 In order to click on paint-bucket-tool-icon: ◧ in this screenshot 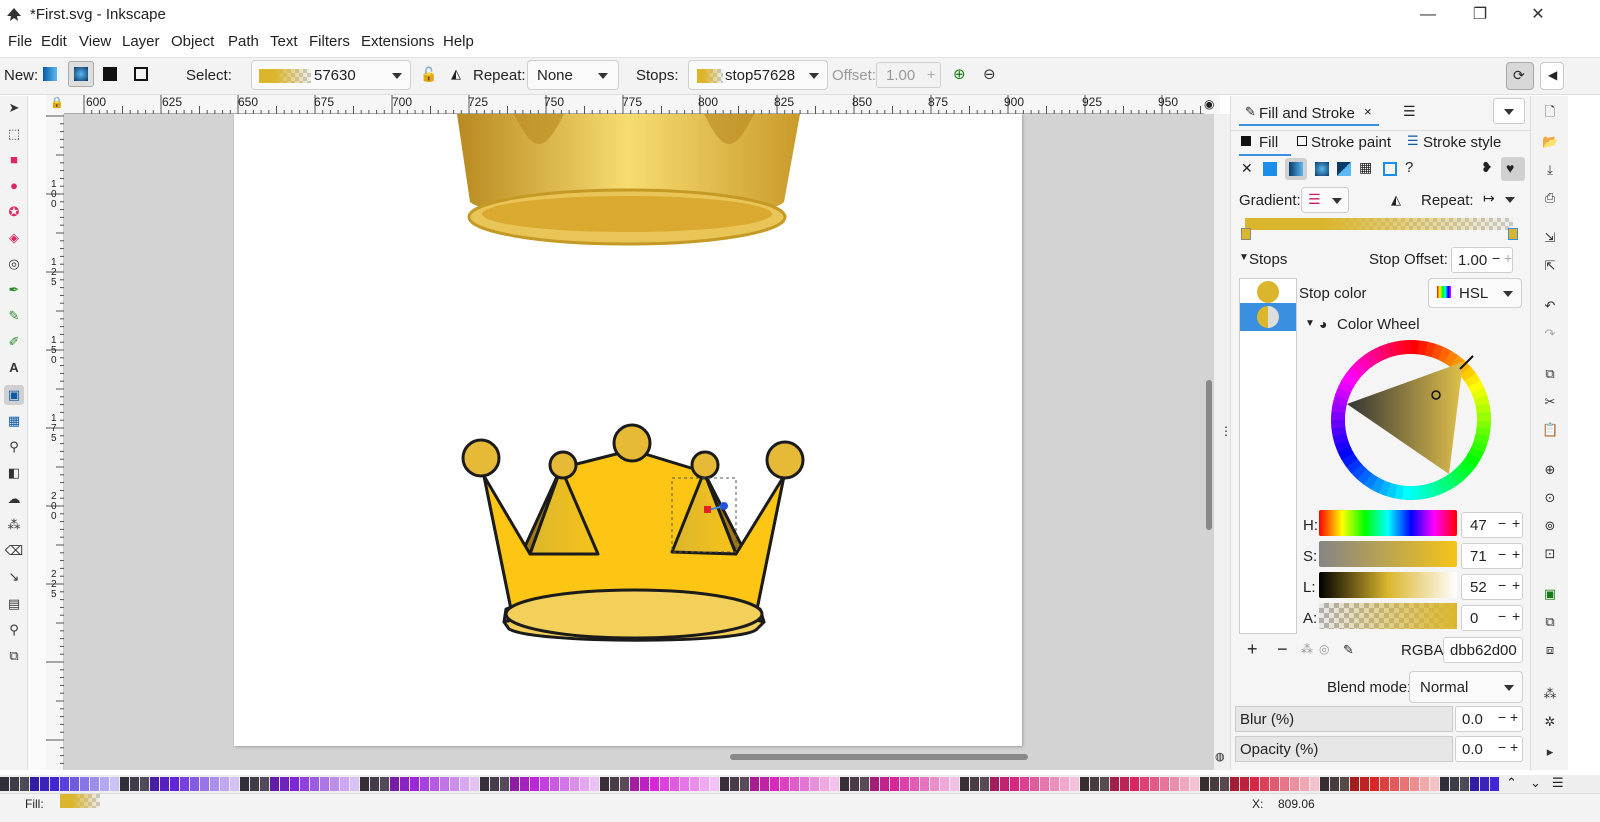, I will do `click(14, 473)`.